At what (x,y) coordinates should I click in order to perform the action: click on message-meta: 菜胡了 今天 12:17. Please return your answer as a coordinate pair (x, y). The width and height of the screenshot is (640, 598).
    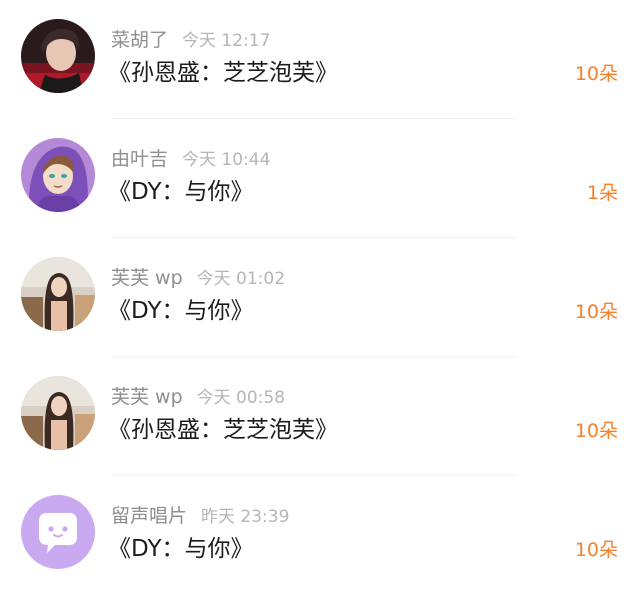
    Looking at the image, I should click on (190, 40).